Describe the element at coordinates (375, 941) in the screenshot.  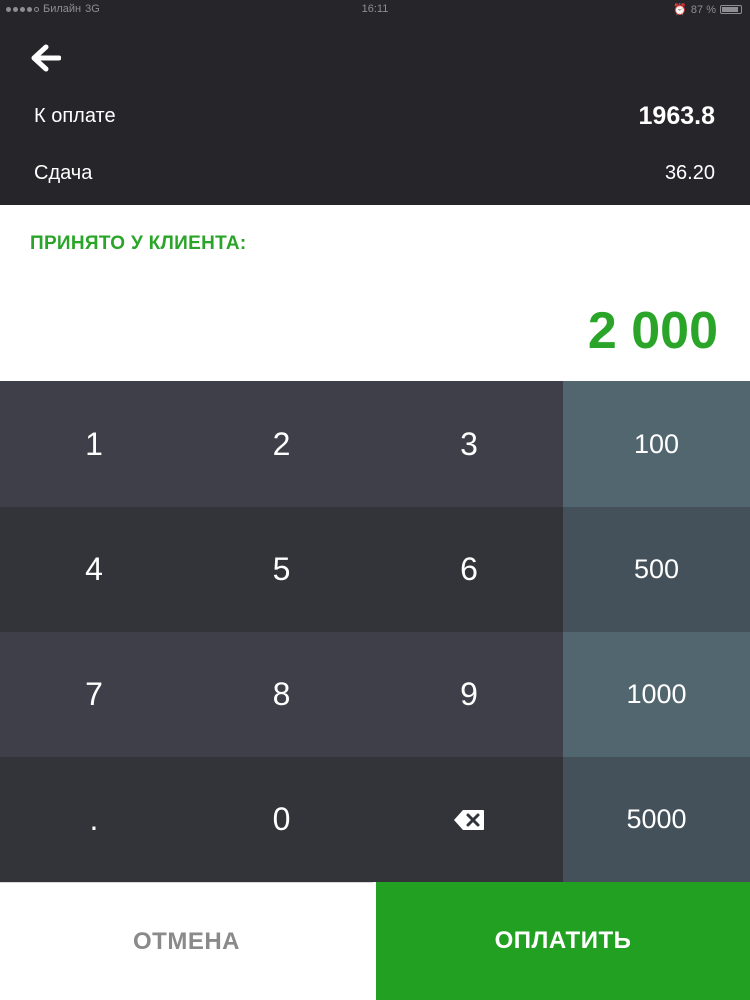
I see `action-bar: ОТМЕНА ОПЛАТИТЬ` at that location.